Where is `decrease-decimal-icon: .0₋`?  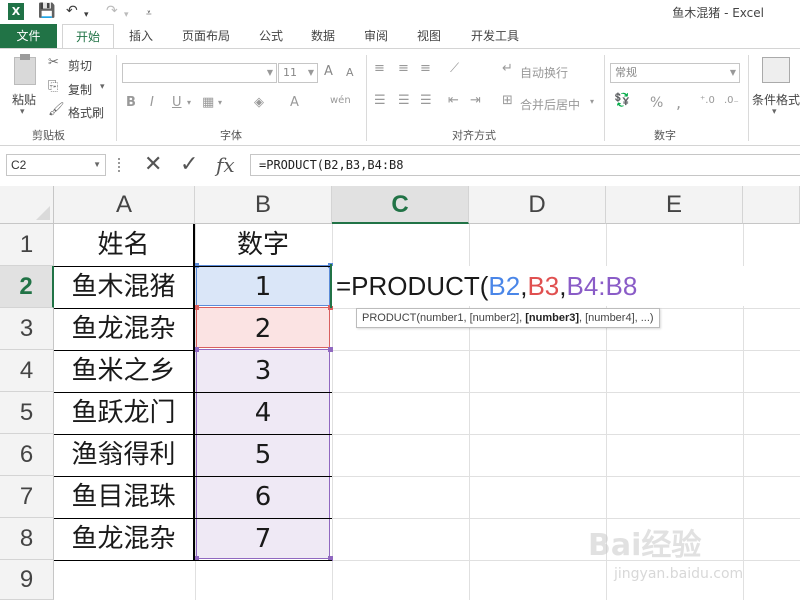
decrease-decimal-icon: .0₋ is located at coordinates (731, 100).